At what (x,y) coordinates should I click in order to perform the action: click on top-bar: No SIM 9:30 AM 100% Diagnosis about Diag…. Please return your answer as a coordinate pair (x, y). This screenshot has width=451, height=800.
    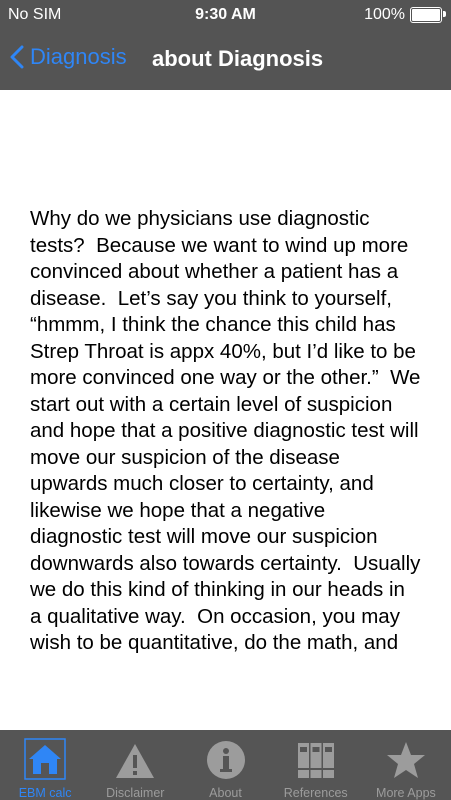
    Looking at the image, I should click on (225, 45).